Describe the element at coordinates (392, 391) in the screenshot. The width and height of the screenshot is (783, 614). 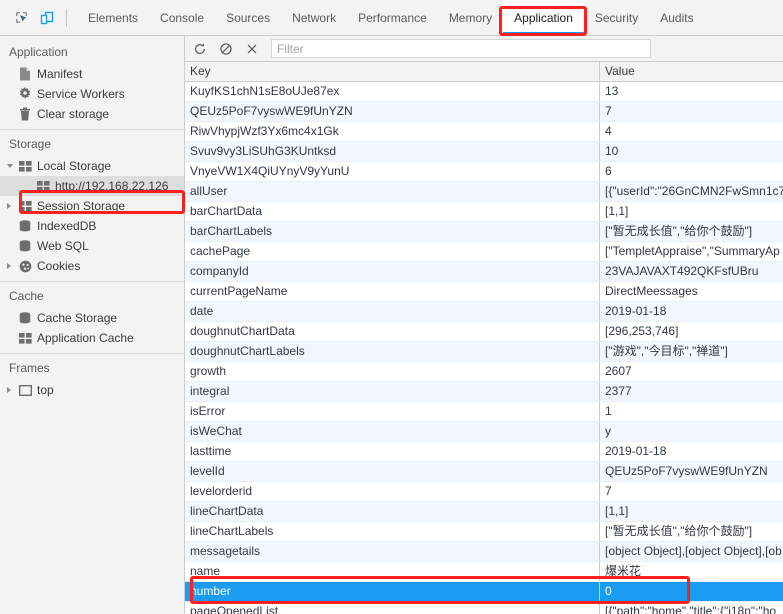
I see `cell-key: integral` at that location.